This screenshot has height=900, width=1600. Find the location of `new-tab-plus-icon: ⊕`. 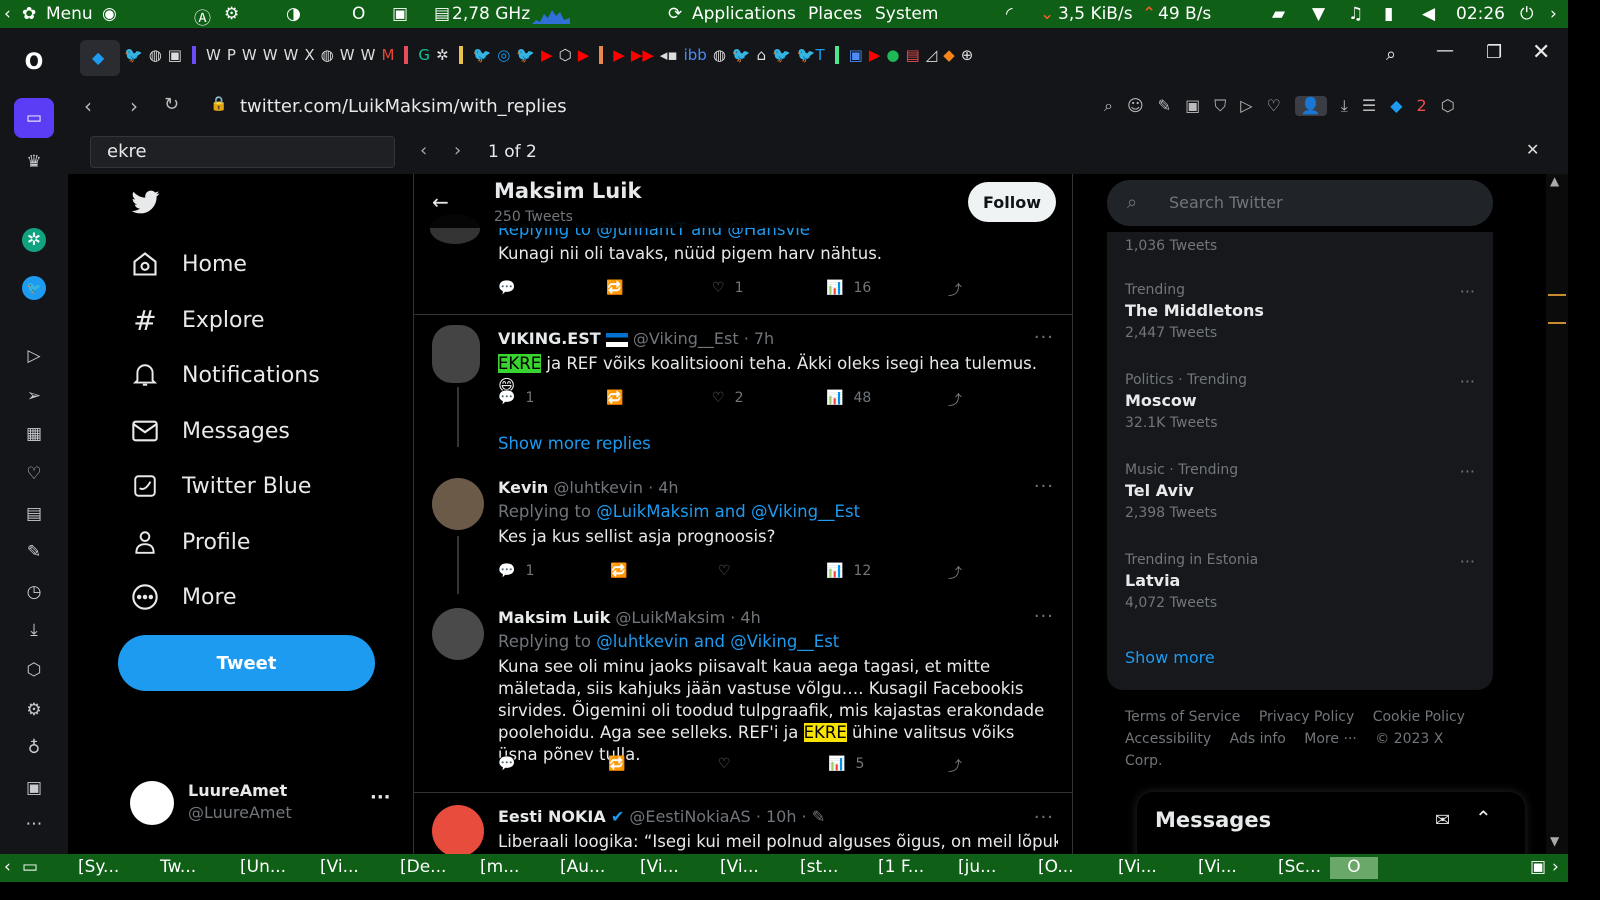

new-tab-plus-icon: ⊕ is located at coordinates (967, 55).